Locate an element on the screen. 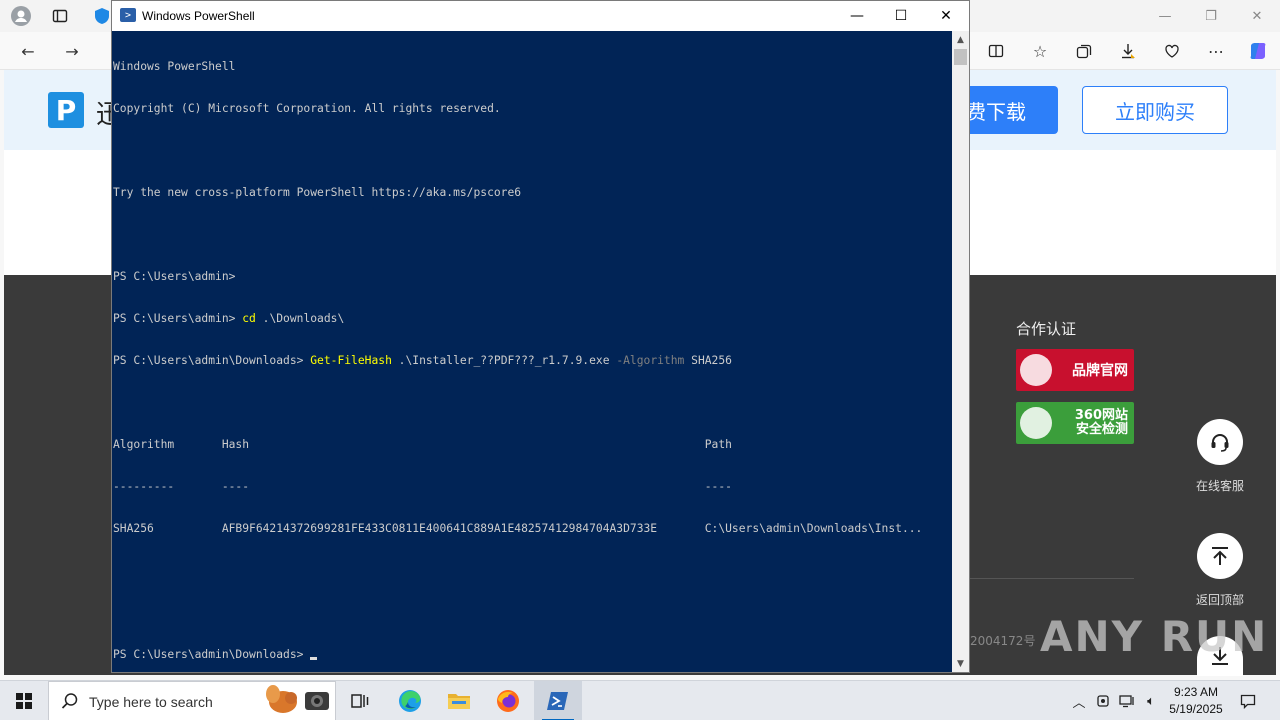 This screenshot has width=1280, height=720. vertical-scrollbar: ▲ ▼ is located at coordinates (960, 351).